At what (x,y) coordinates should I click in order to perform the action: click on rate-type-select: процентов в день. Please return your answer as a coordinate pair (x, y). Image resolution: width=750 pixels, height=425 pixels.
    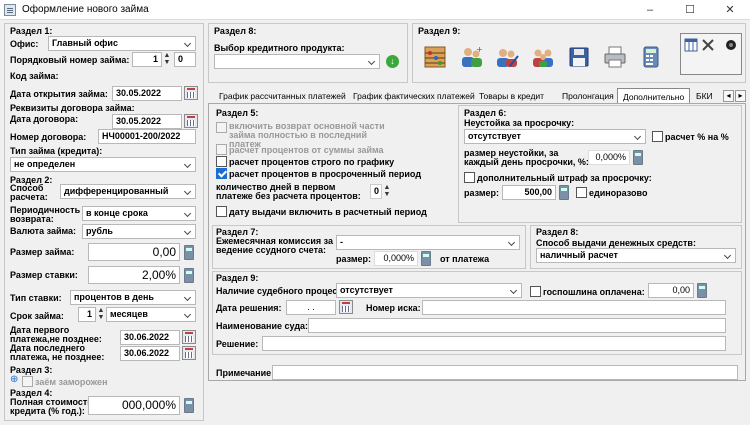
    Looking at the image, I should click on (133, 297).